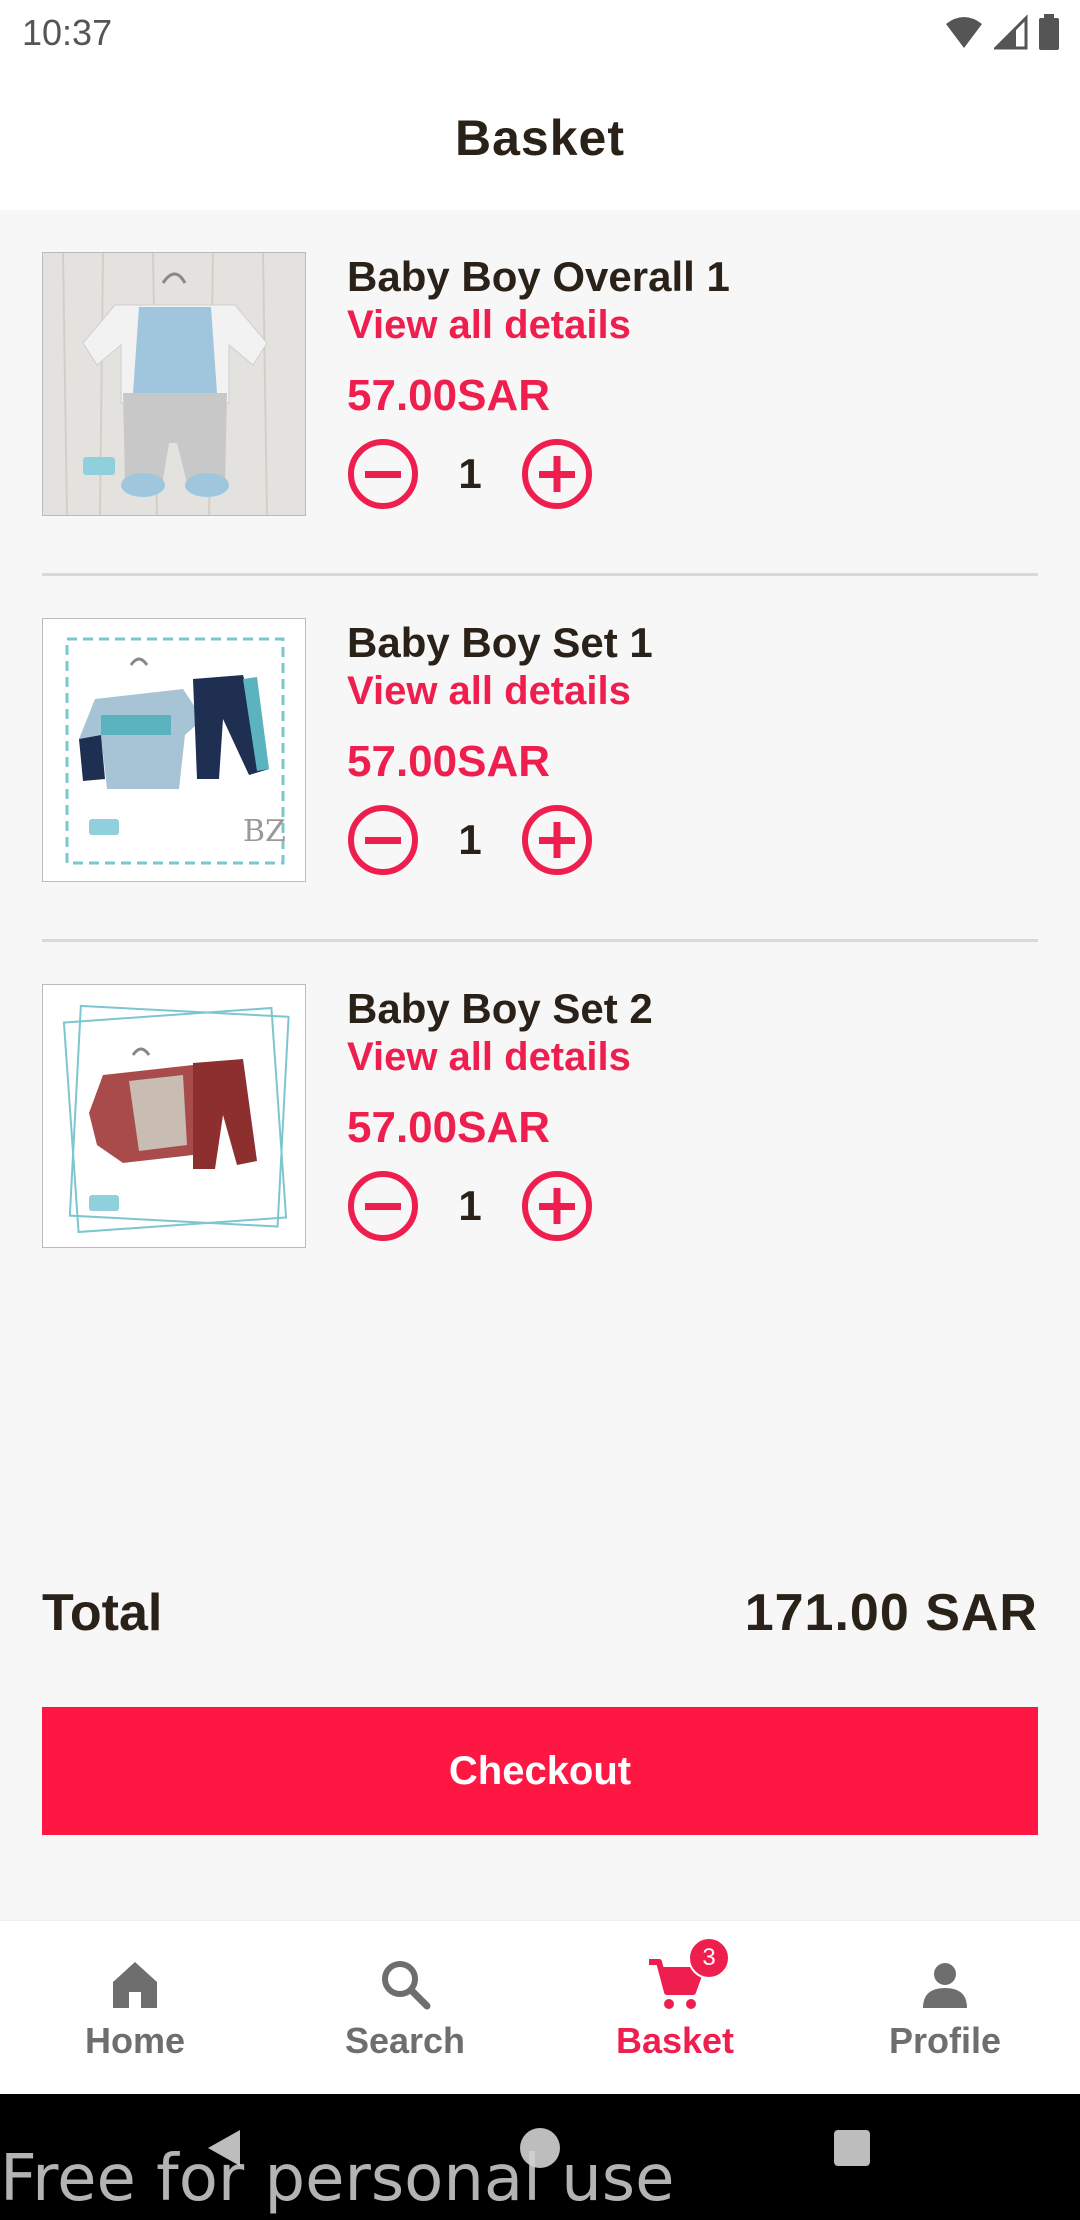 Image resolution: width=1080 pixels, height=2220 pixels. What do you see at coordinates (945, 2040) in the screenshot?
I see `nav-label: Profile` at bounding box center [945, 2040].